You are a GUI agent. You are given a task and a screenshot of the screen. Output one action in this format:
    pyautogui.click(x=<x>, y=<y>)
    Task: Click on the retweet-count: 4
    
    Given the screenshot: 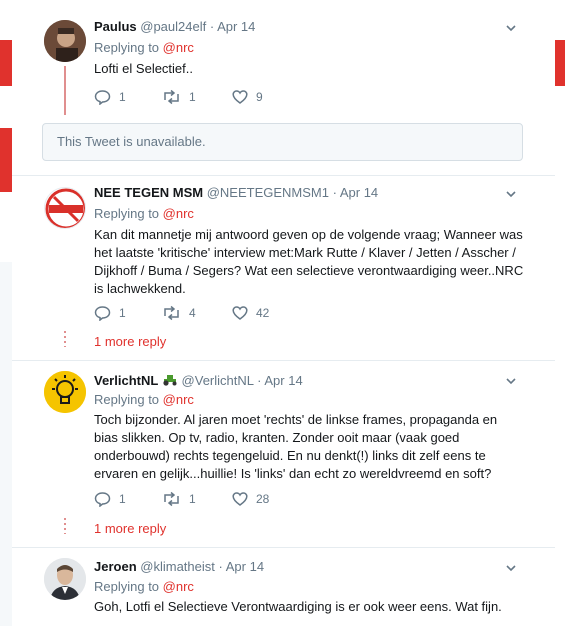 What is the action you would take?
    pyautogui.click(x=192, y=313)
    